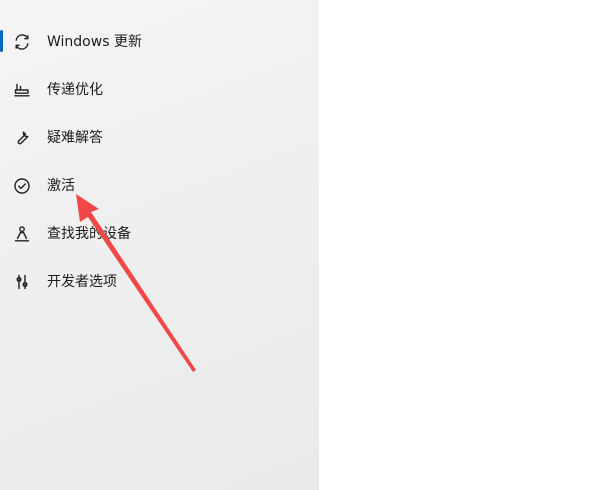 This screenshot has width=614, height=490. What do you see at coordinates (89, 234) in the screenshot?
I see `sidebar-item-label: 查找我的设备` at bounding box center [89, 234].